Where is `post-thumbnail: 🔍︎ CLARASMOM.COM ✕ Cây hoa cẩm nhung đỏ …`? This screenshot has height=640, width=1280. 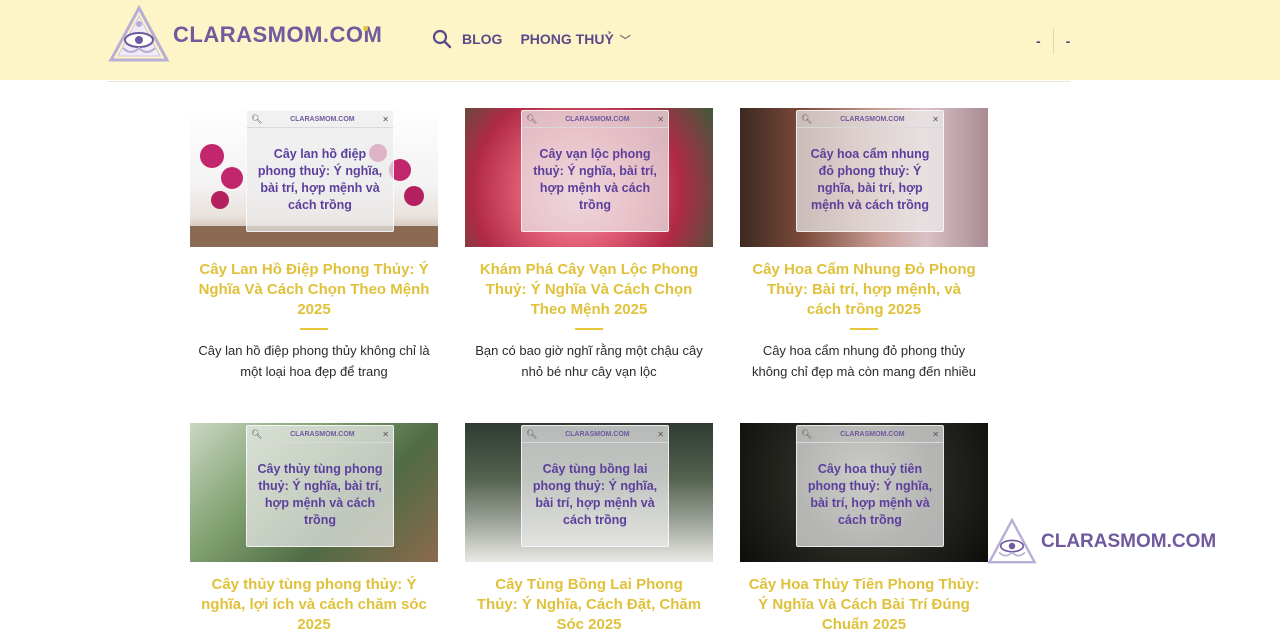 post-thumbnail: 🔍︎ CLARASMOM.COM ✕ Cây hoa cẩm nhung đỏ … is located at coordinates (864, 177).